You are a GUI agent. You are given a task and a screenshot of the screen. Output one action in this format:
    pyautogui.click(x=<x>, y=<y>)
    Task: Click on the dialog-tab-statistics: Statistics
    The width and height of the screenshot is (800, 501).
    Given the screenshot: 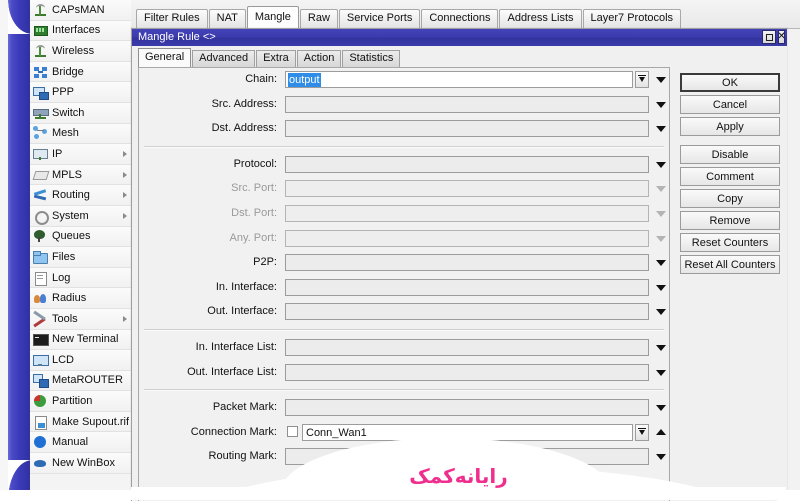 What is the action you would take?
    pyautogui.click(x=371, y=58)
    